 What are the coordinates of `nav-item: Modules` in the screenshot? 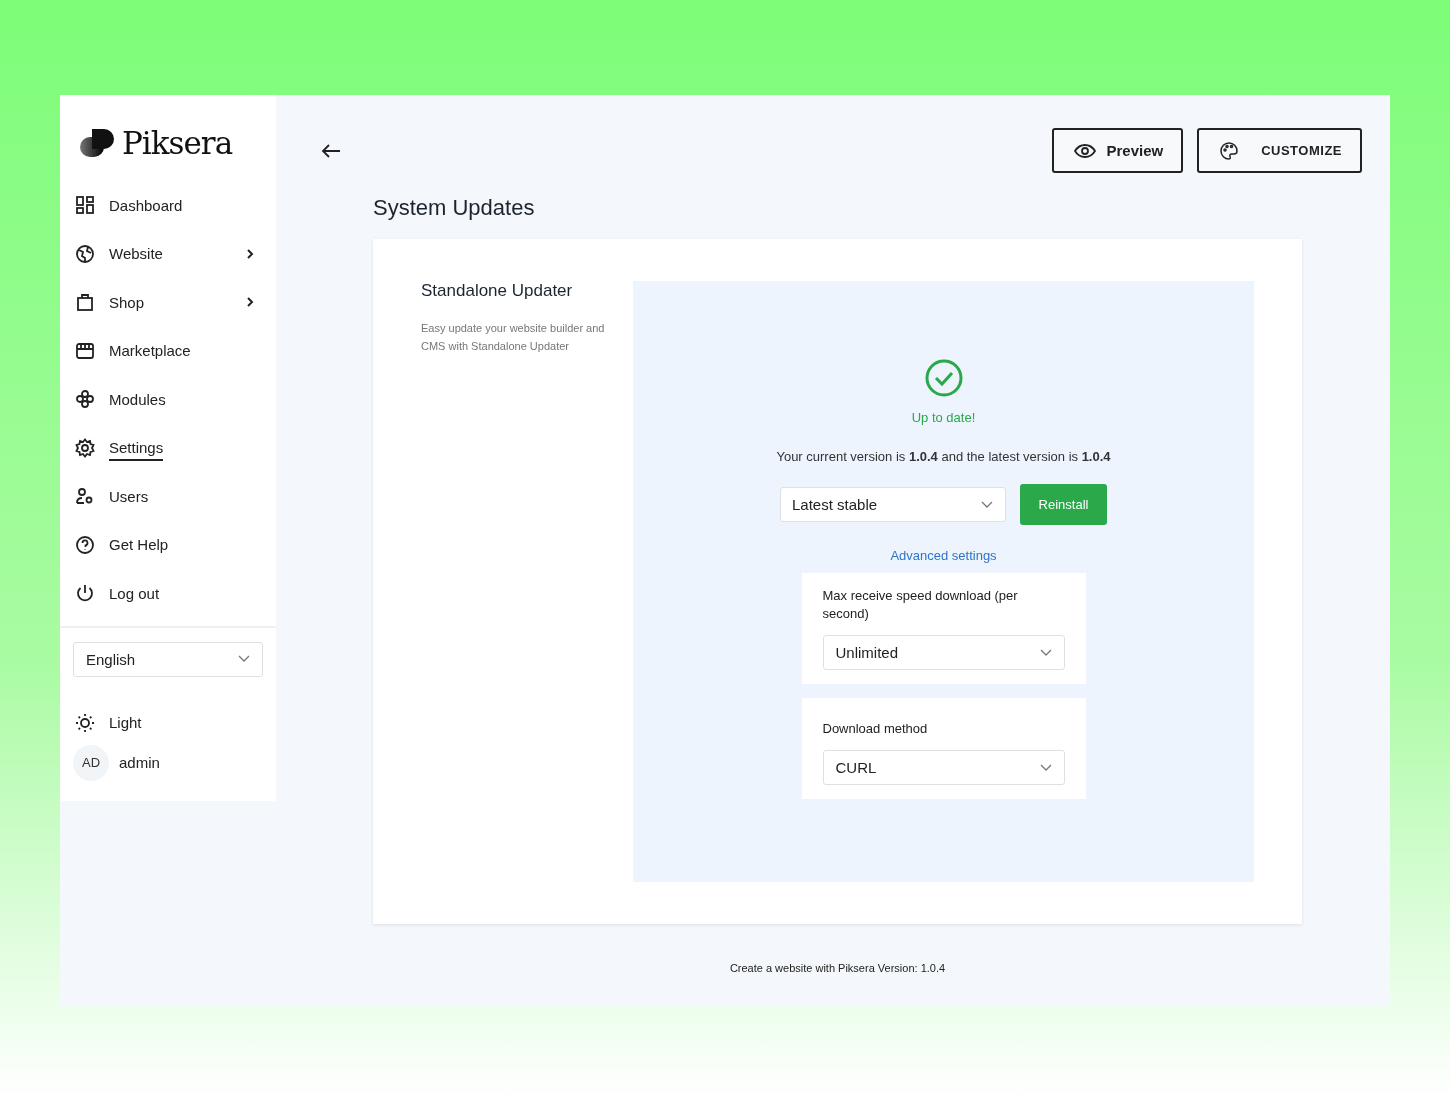 It's located at (168, 399).